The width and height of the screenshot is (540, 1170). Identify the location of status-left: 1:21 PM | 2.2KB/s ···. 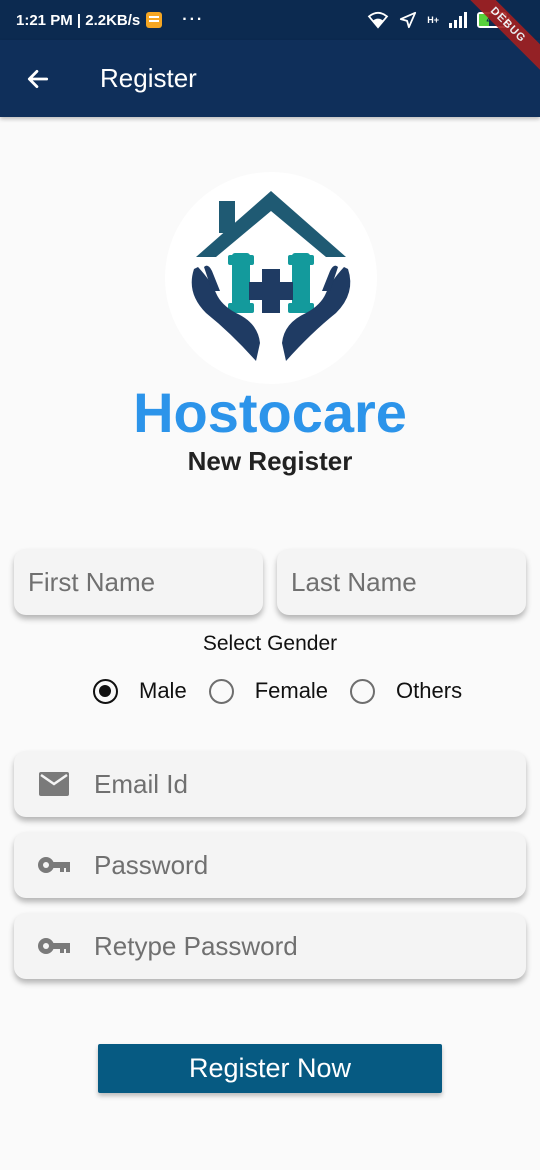
(110, 20).